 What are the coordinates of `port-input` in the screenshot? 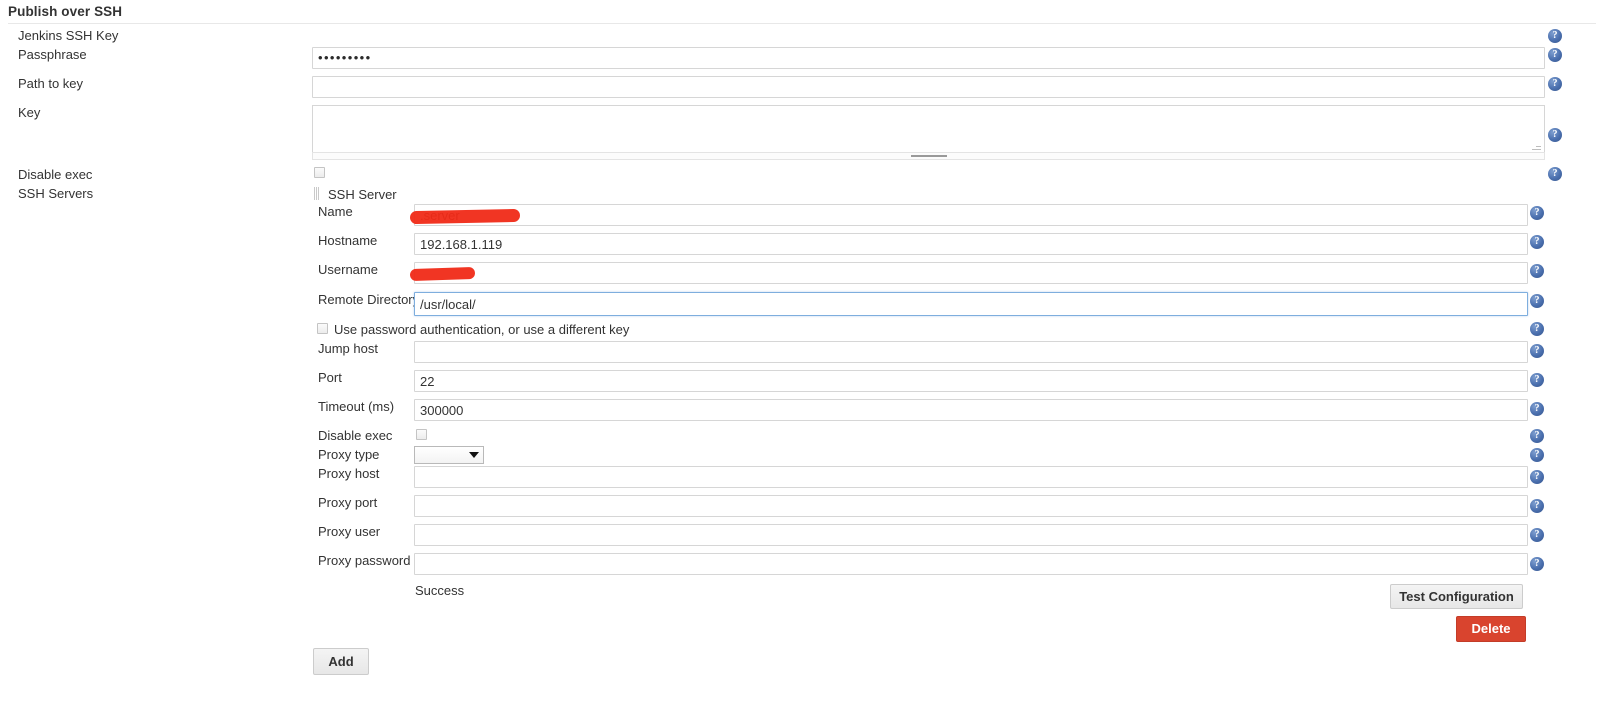 It's located at (971, 381).